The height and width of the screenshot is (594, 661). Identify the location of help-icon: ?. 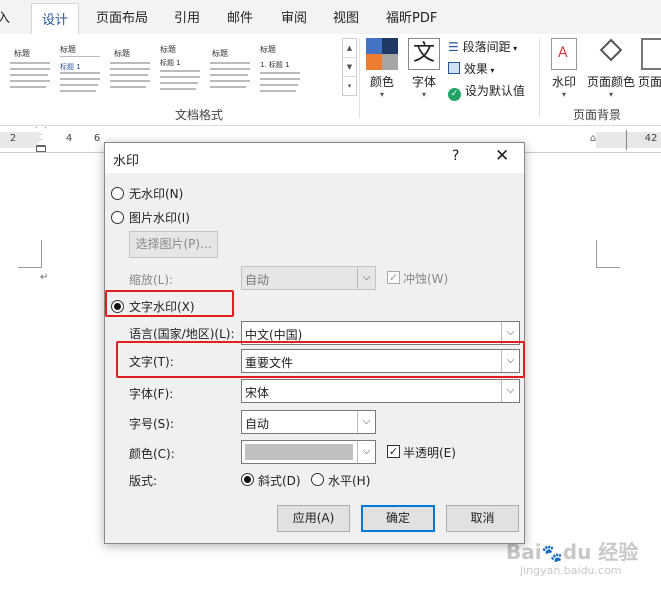
(455, 156).